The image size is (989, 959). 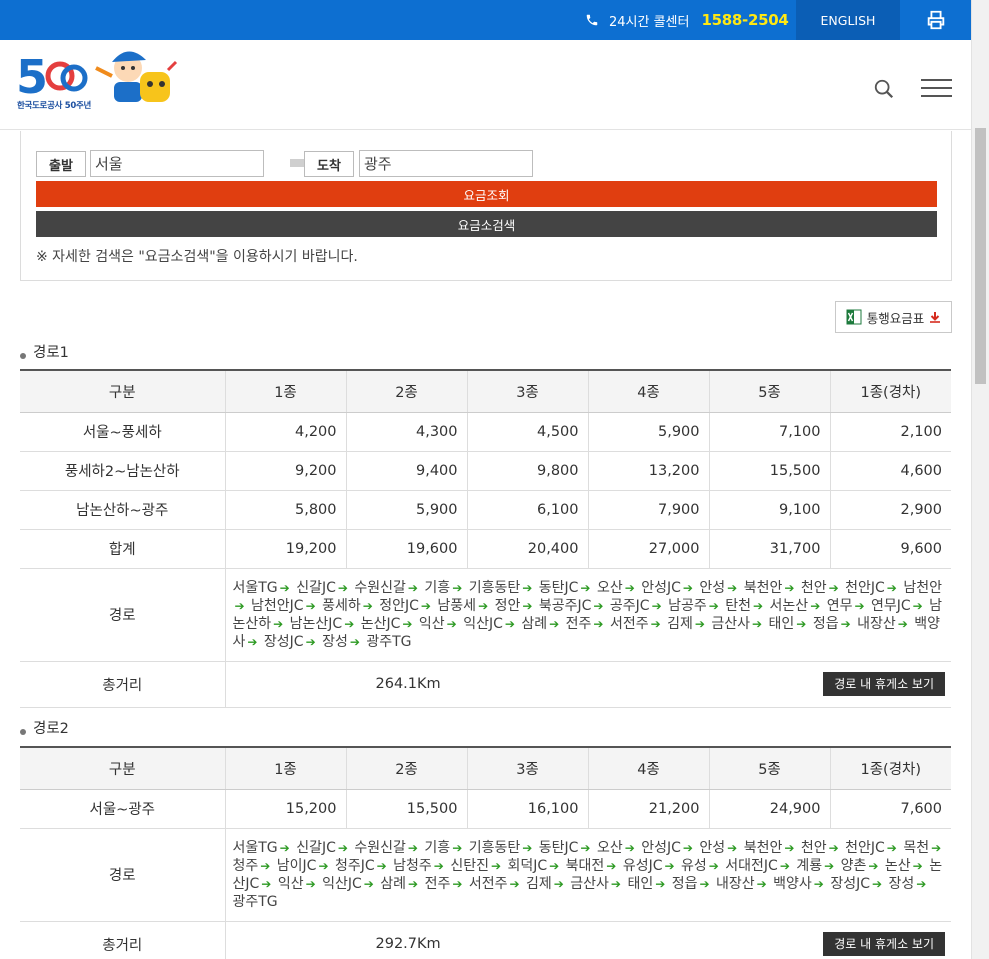 I want to click on route-1-title: 경로1, so click(x=51, y=353).